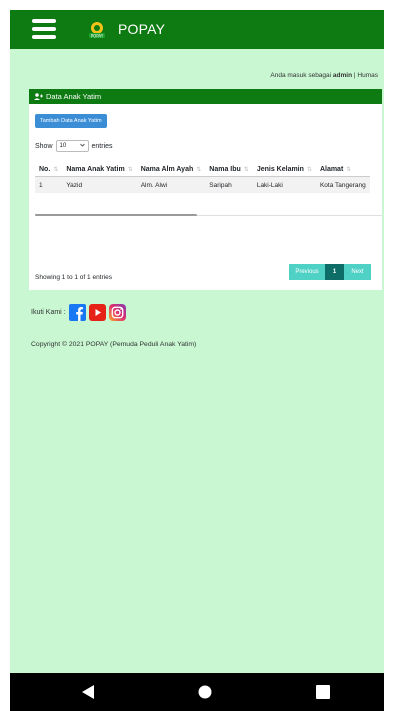  I want to click on back-triangle-icon, so click(88, 692).